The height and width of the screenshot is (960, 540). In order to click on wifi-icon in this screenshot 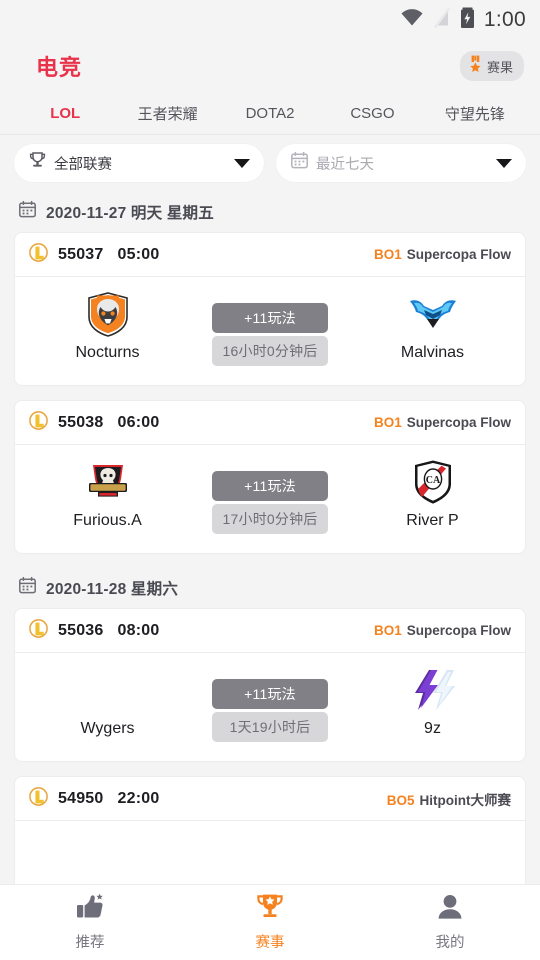, I will do `click(412, 20)`.